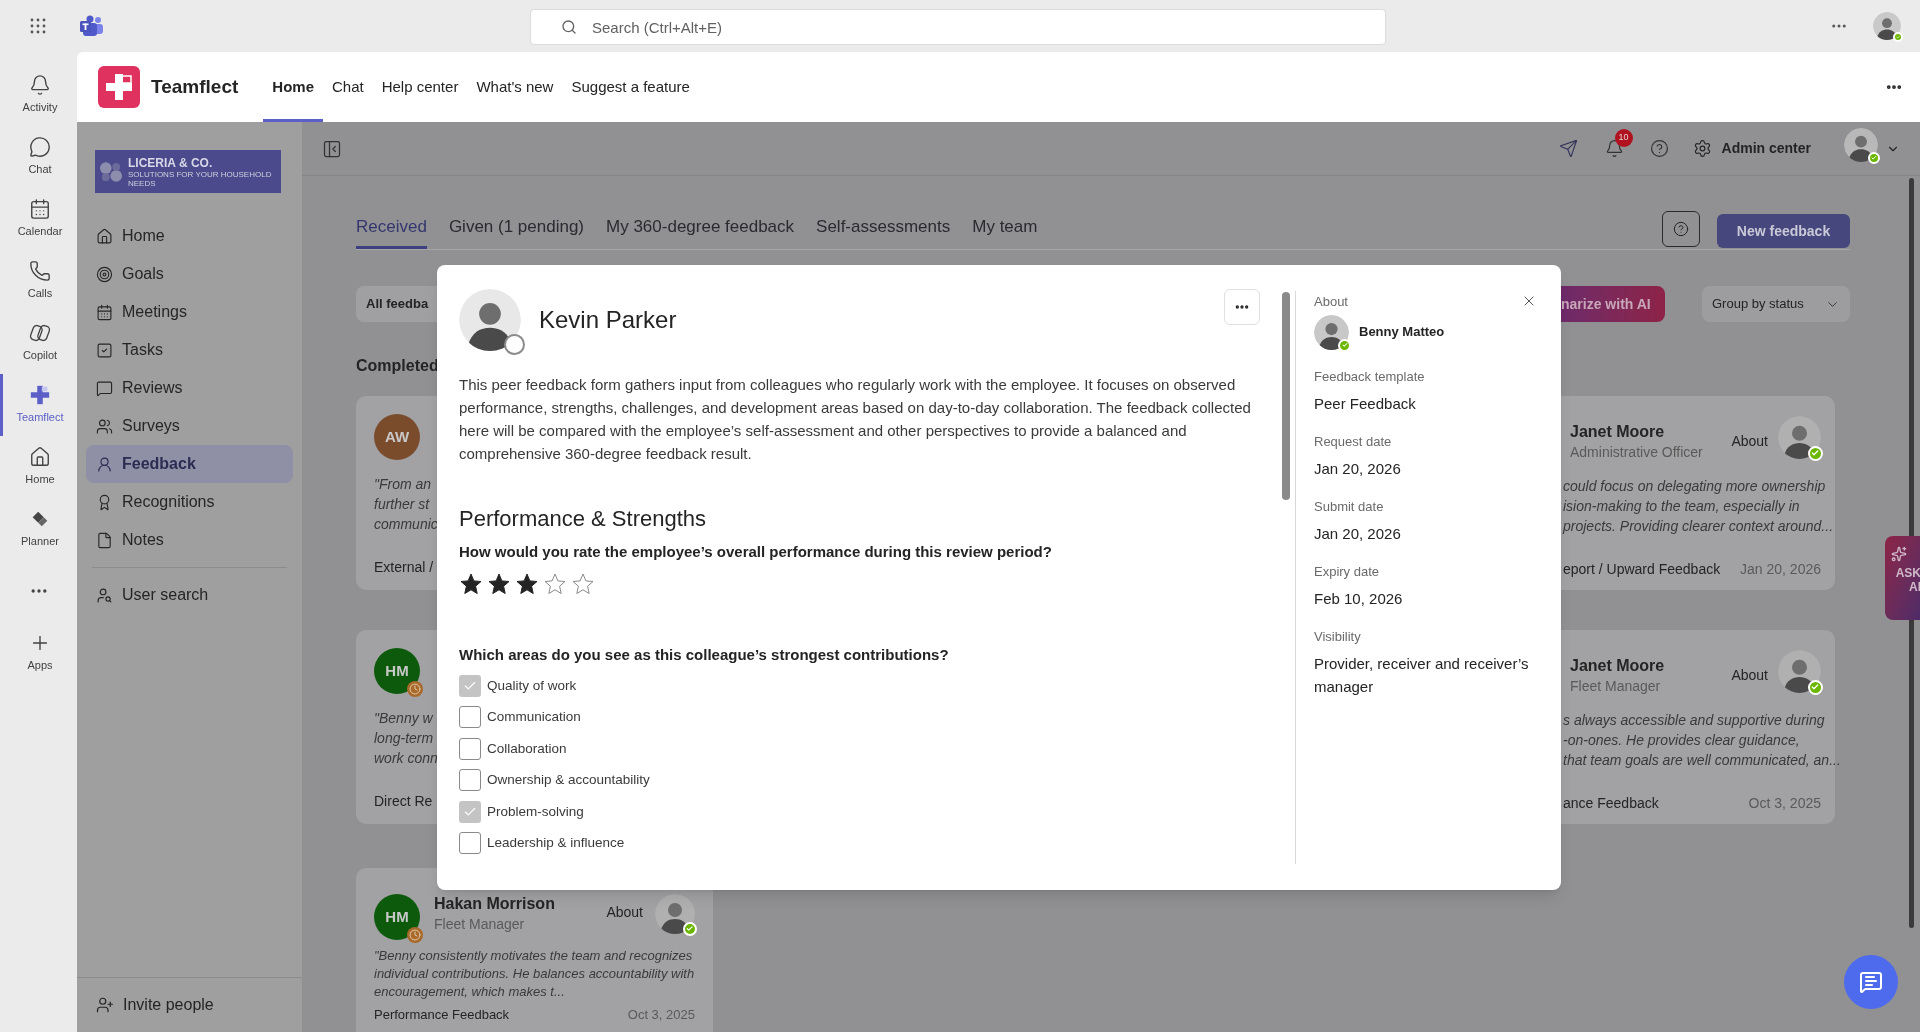 Image resolution: width=1920 pixels, height=1032 pixels. What do you see at coordinates (535, 811) in the screenshot?
I see `checkbox-label: Problem-solving` at bounding box center [535, 811].